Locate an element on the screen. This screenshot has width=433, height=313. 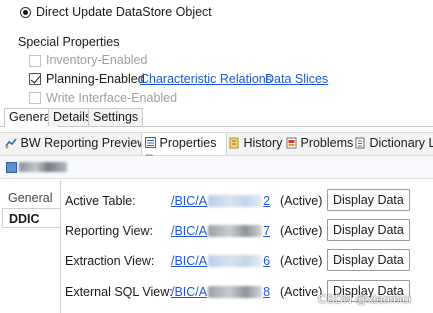
planning-enabled-checkbox is located at coordinates (35, 79).